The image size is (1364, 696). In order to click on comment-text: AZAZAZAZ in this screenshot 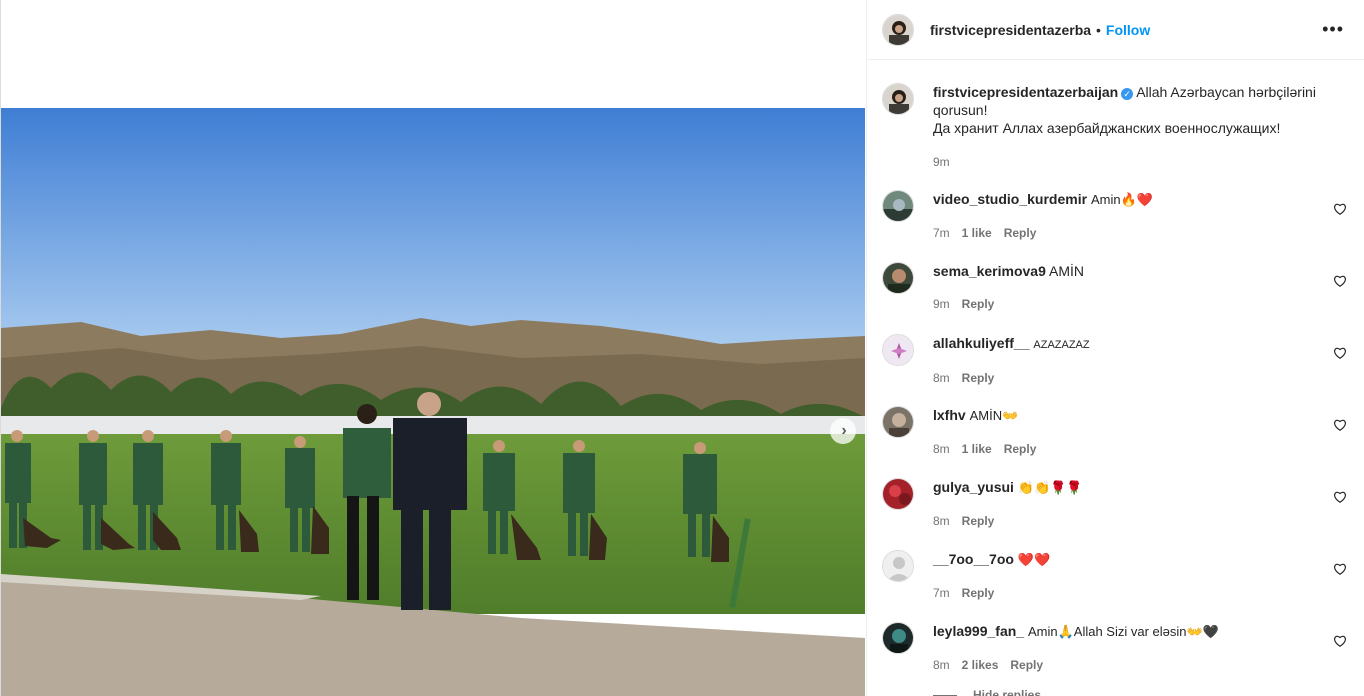, I will do `click(1061, 345)`.